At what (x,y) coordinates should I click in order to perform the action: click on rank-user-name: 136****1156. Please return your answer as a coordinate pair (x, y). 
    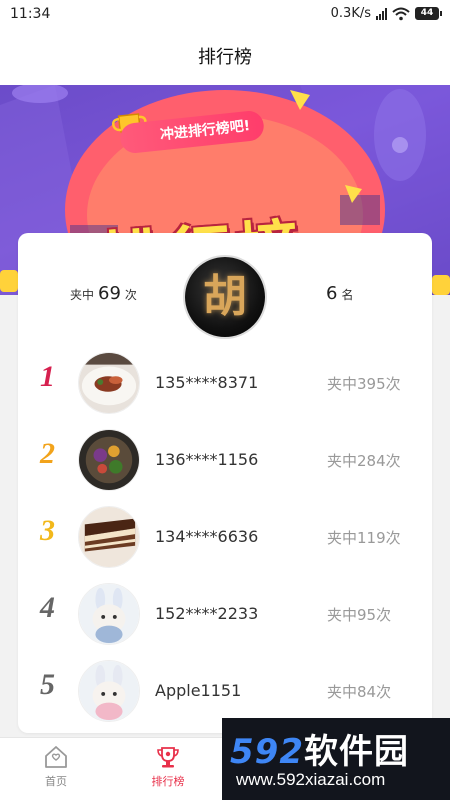
    Looking at the image, I should click on (207, 459).